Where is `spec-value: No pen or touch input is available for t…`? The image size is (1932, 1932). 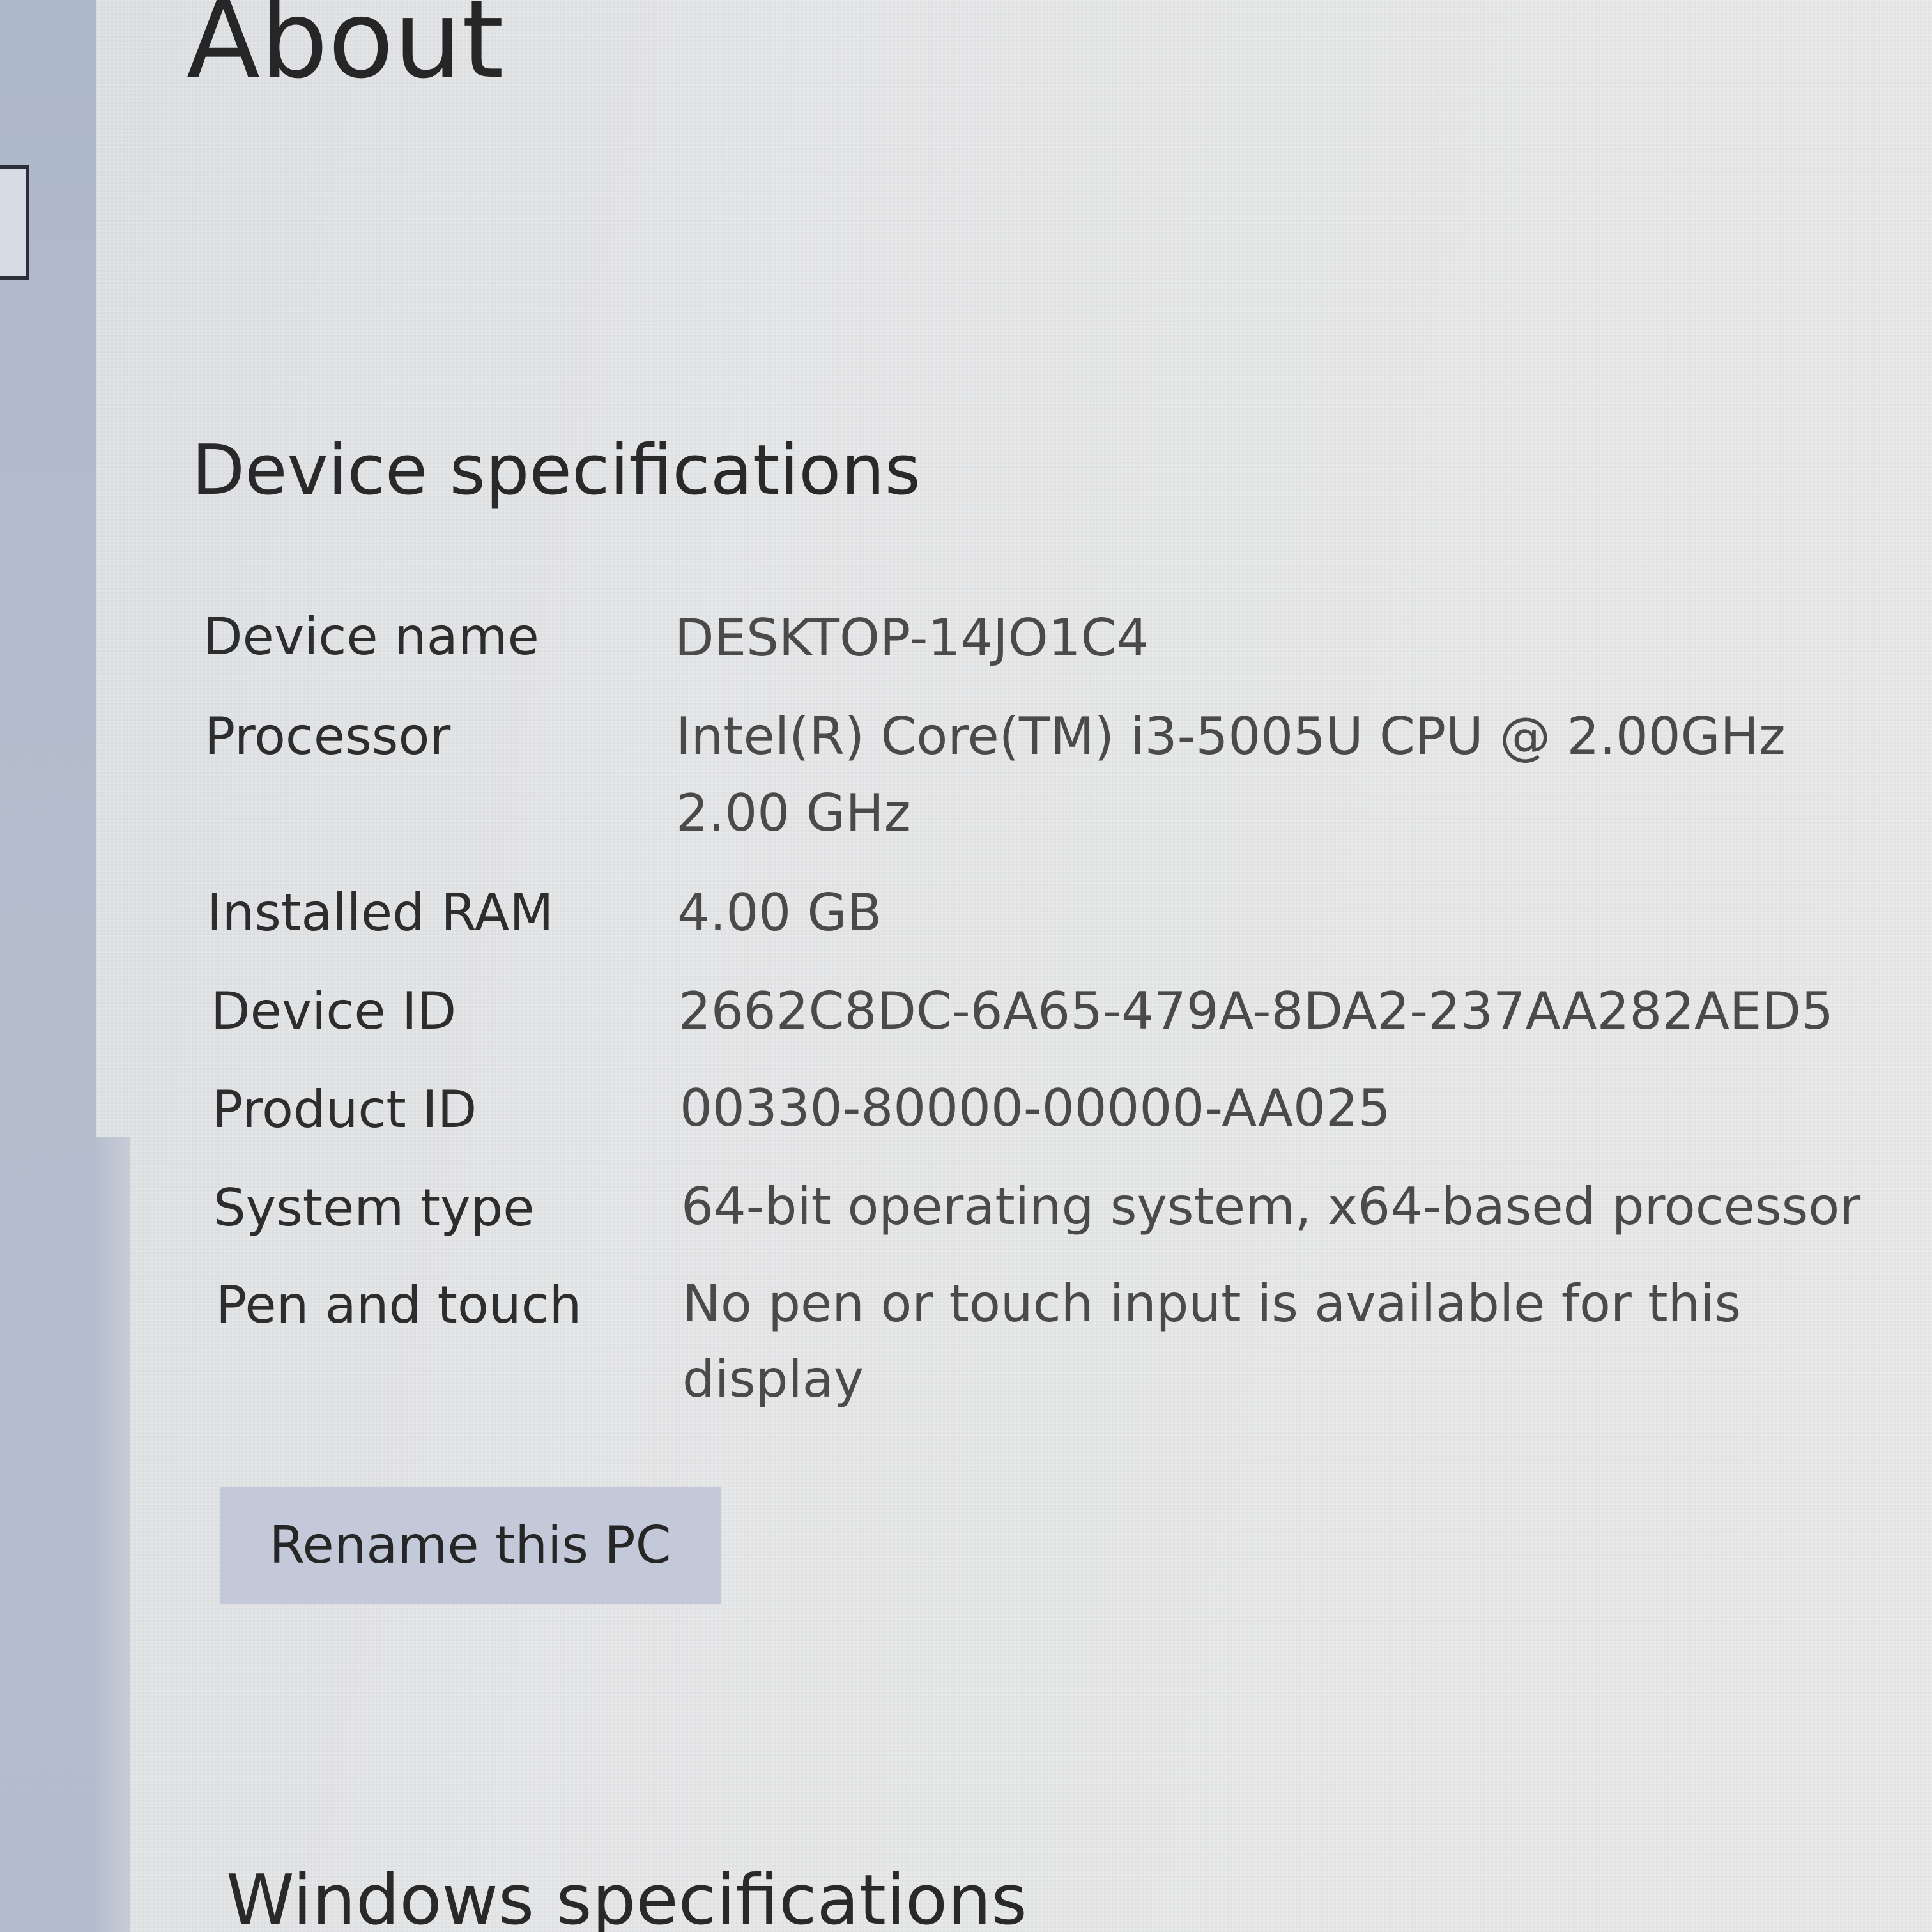 spec-value: No pen or touch input is available for t… is located at coordinates (1212, 1303).